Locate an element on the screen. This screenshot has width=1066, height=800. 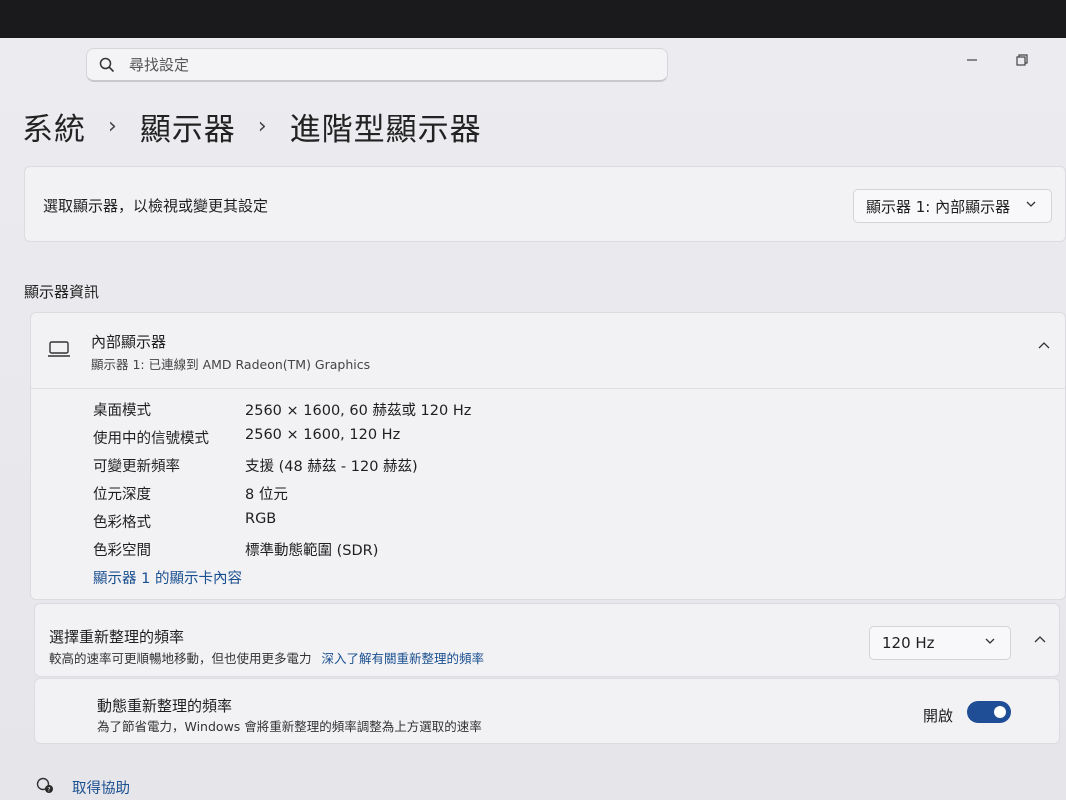
info-key: 使用中的信號模式 is located at coordinates (151, 439).